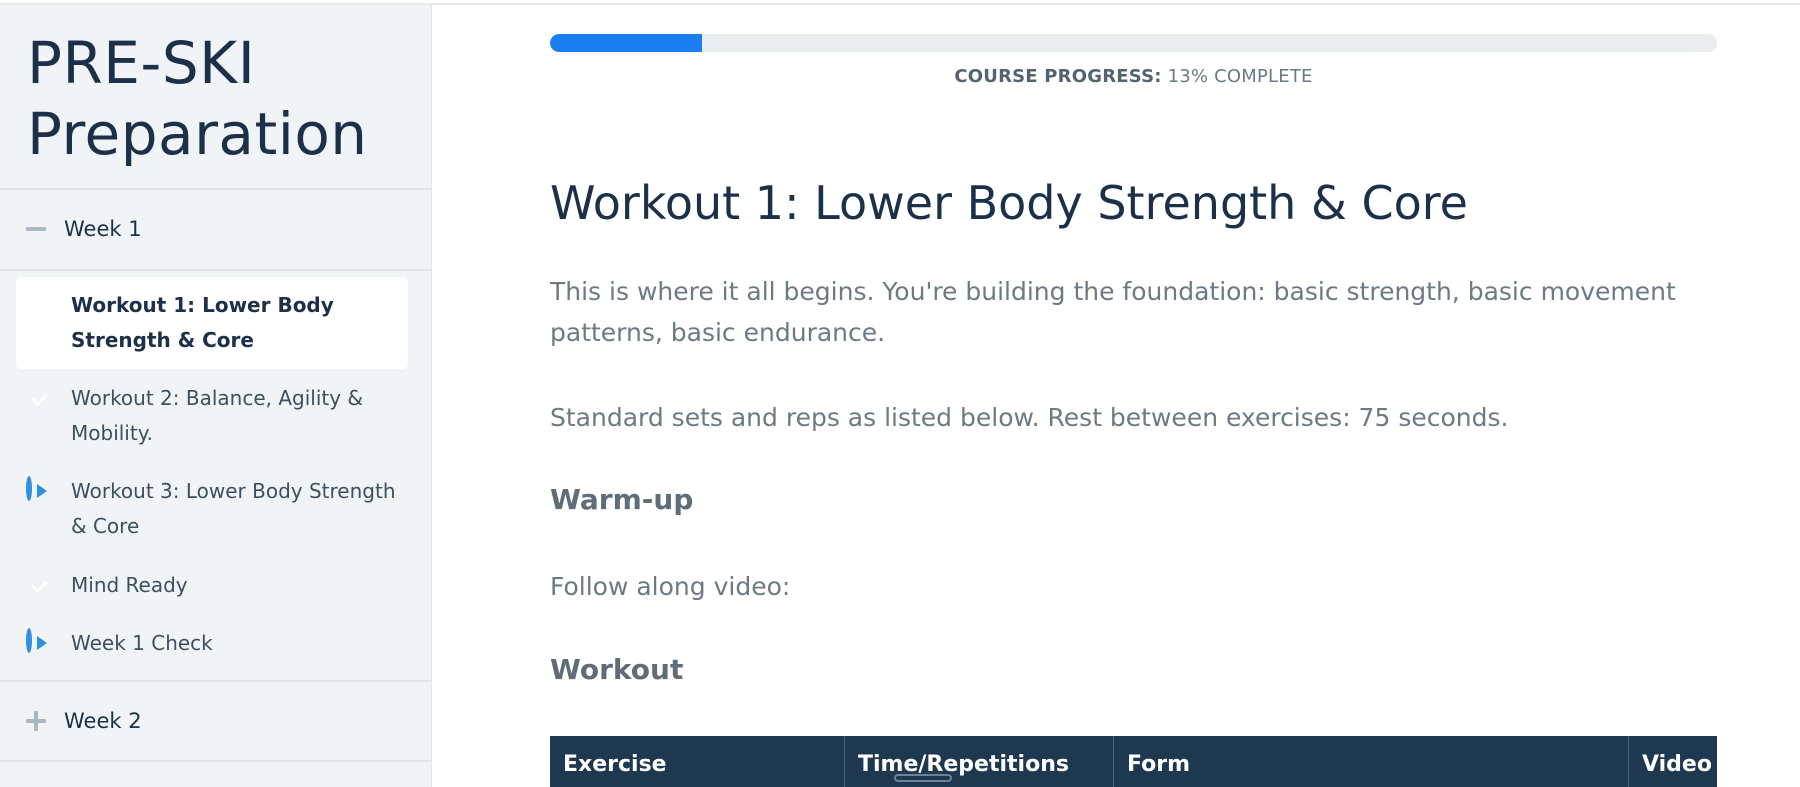  I want to click on lesson-label: Week 1 Check, so click(142, 643).